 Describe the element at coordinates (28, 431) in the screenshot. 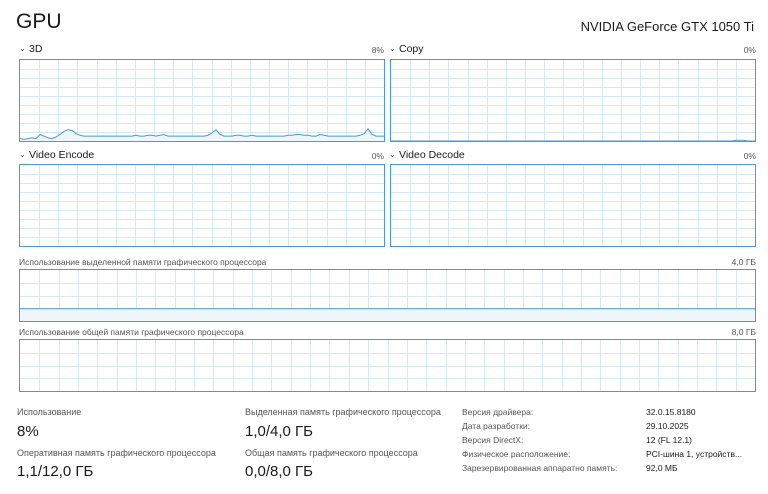

I see `utilization-value: 8%` at that location.